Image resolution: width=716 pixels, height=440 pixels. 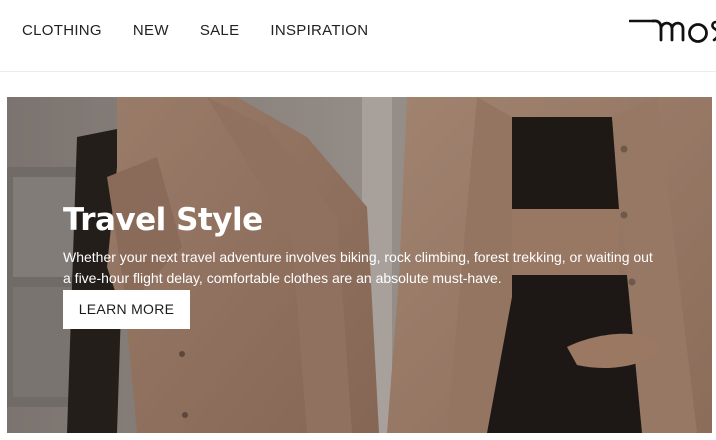 I want to click on main-nav: CLOTHING NEW SALE INSPIRATION, so click(x=195, y=31).